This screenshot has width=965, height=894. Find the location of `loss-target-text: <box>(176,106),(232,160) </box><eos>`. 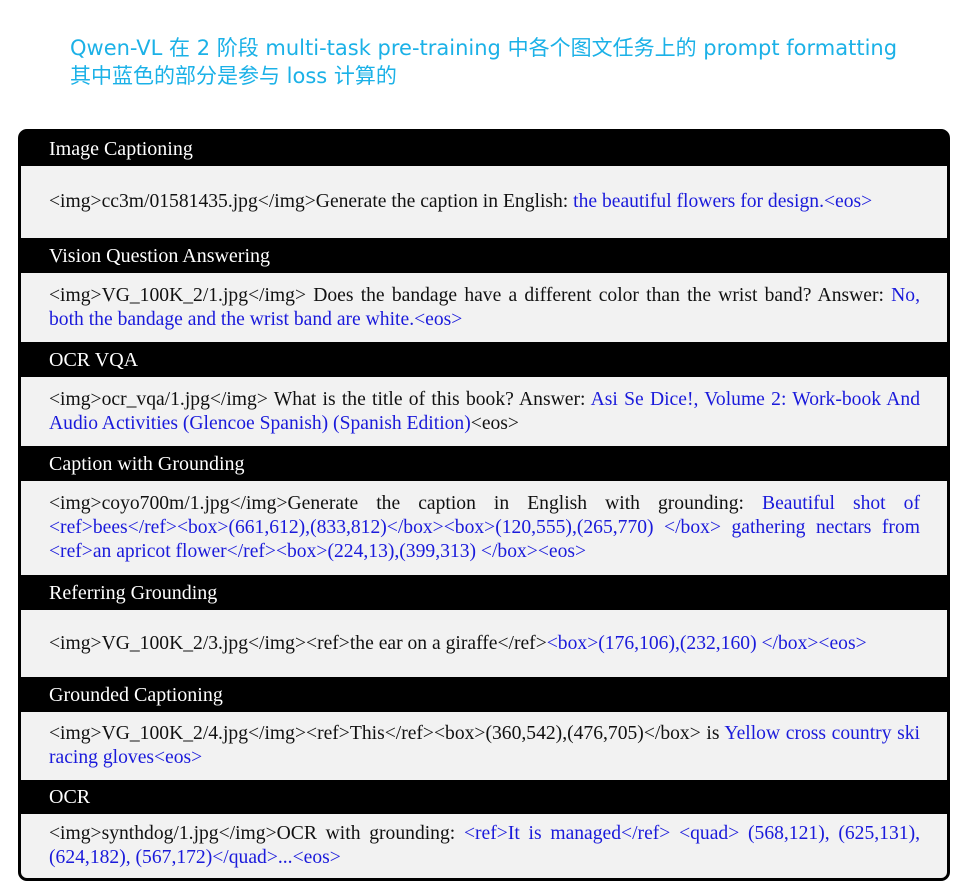

loss-target-text: <box>(176,106),(232,160) </box><eos> is located at coordinates (706, 643).